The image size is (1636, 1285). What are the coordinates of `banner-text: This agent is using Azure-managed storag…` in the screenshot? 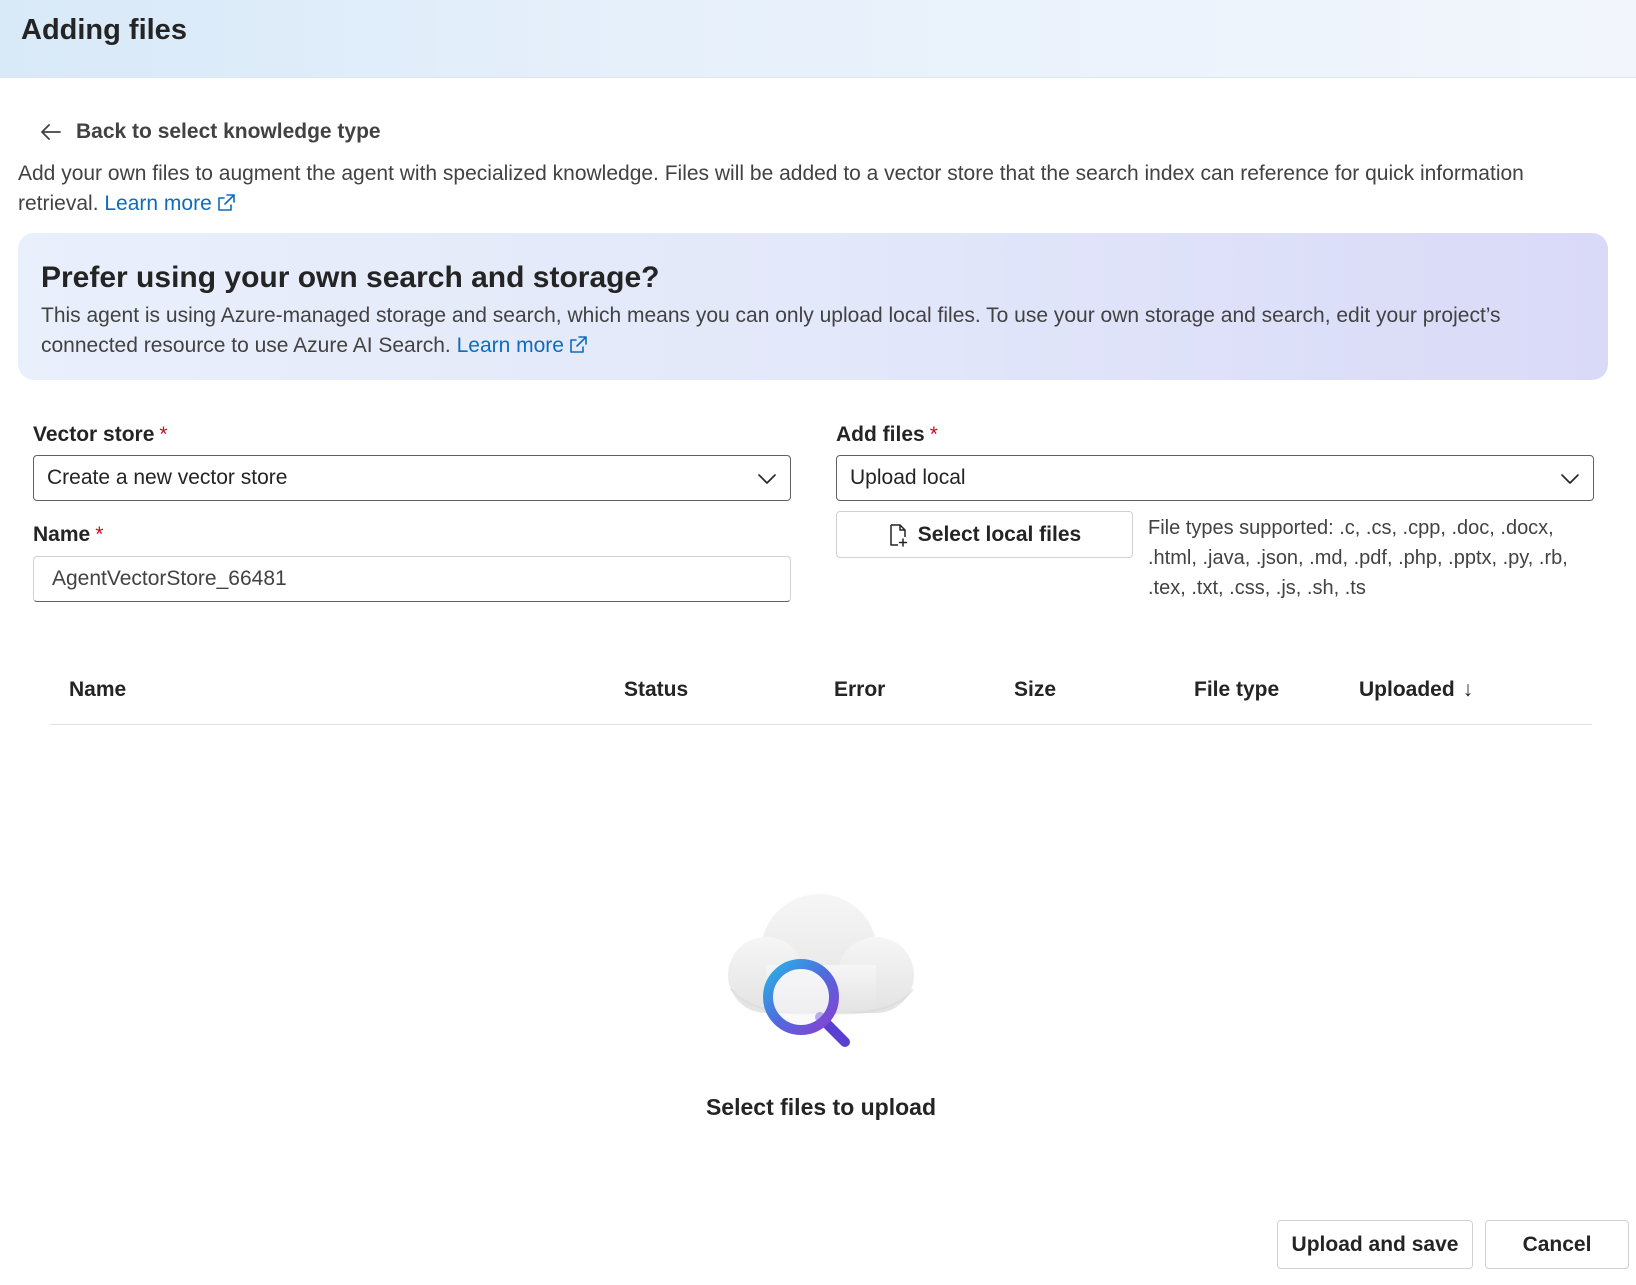 It's located at (821, 331).